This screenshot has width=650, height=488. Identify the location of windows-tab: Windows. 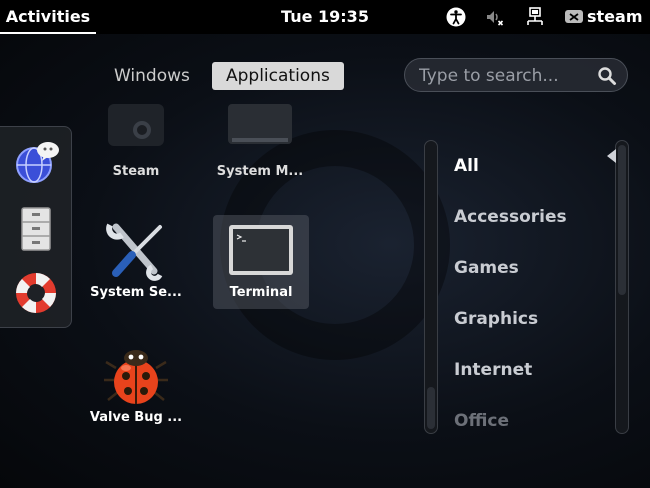
(152, 76).